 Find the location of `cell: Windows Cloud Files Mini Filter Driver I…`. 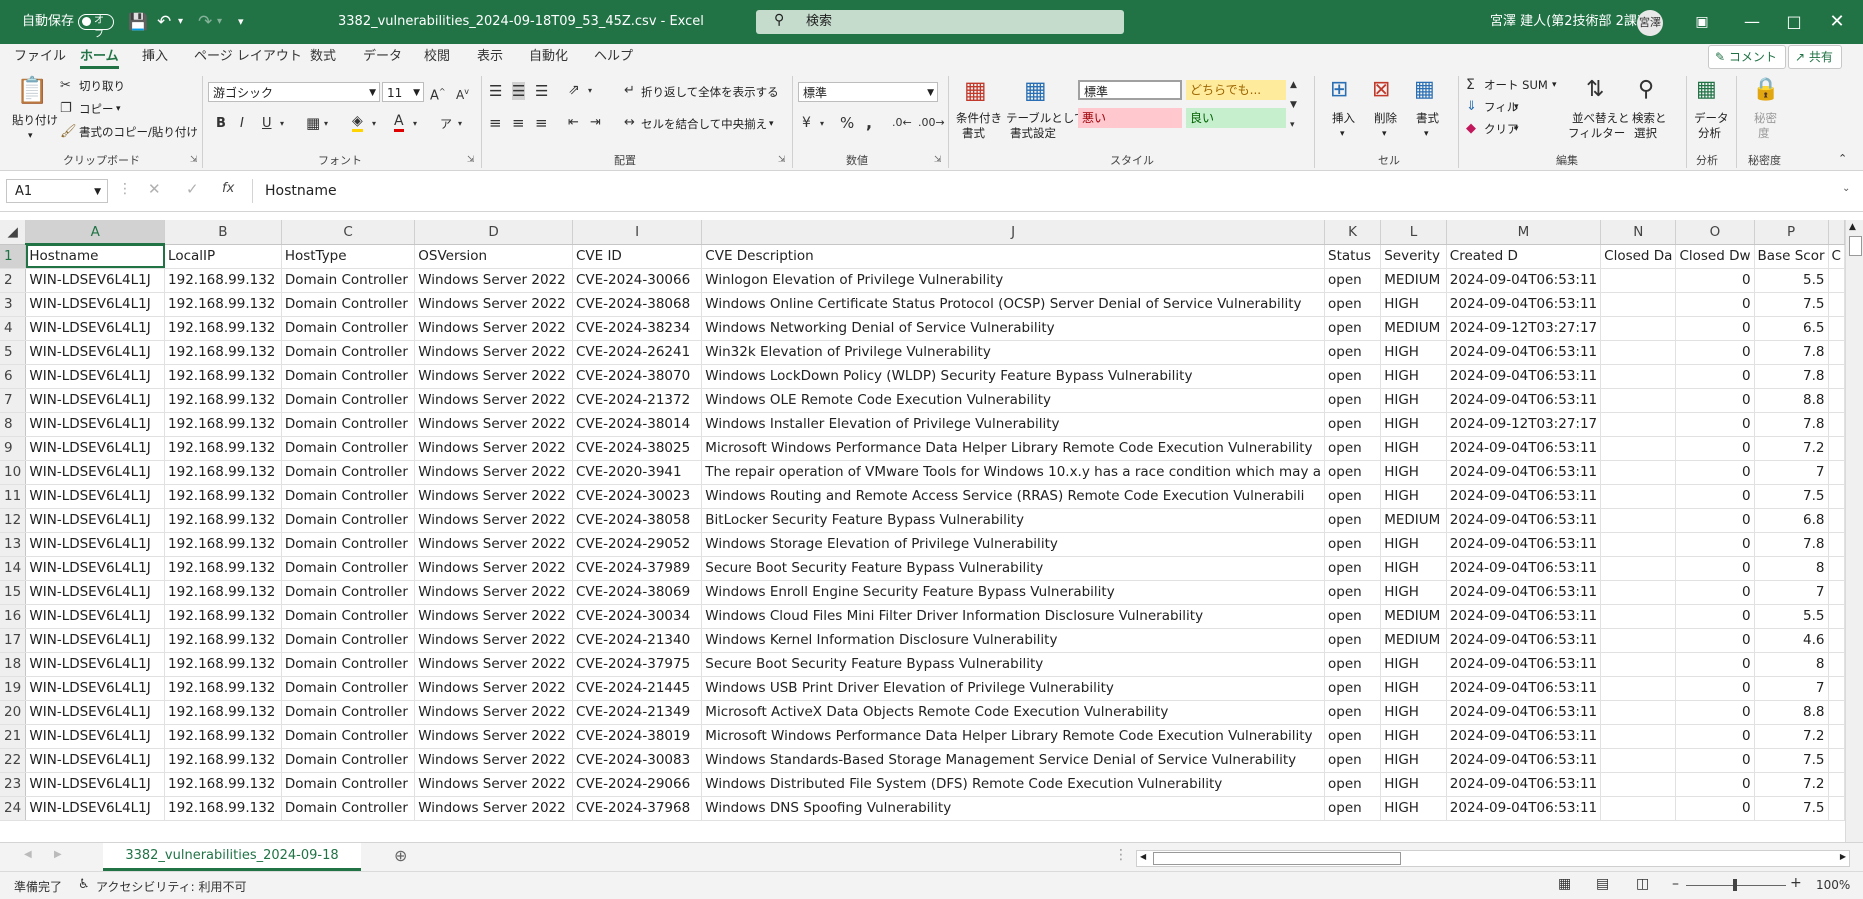

cell: Windows Cloud Files Mini Filter Driver I… is located at coordinates (1013, 616).